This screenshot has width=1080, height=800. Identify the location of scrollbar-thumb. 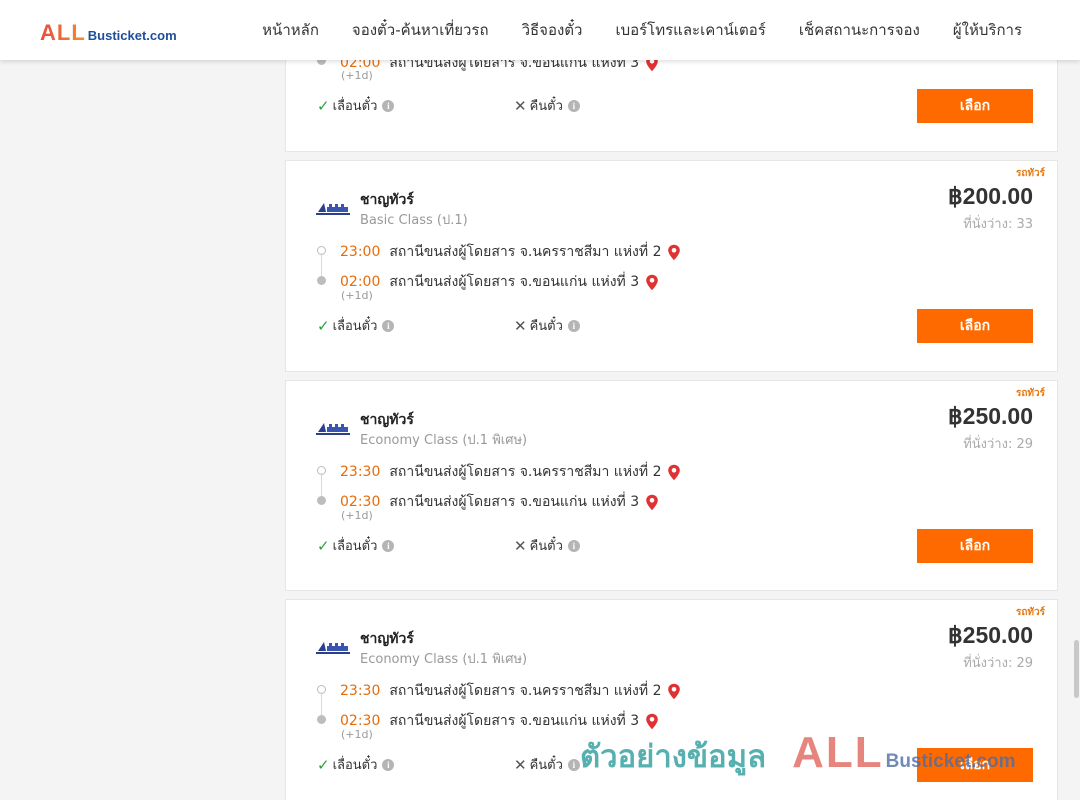
(1076, 669).